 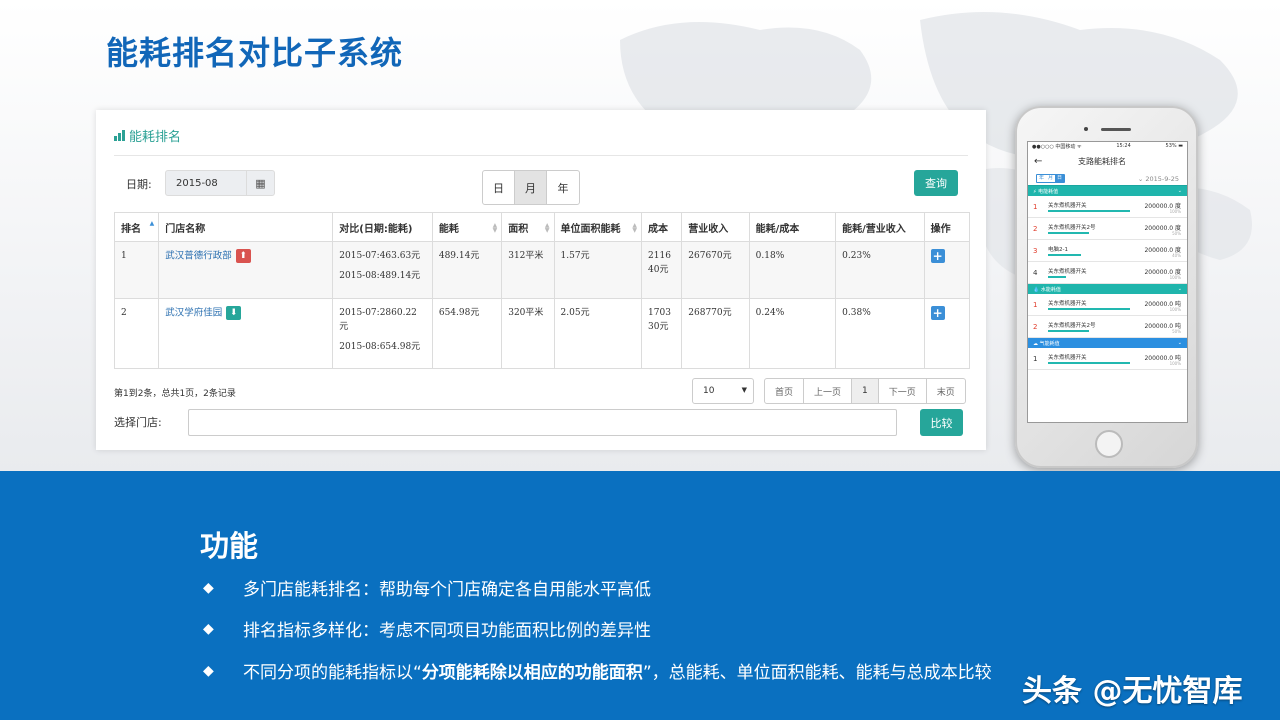 What do you see at coordinates (246, 227) in the screenshot?
I see `col-store: 门店名称` at bounding box center [246, 227].